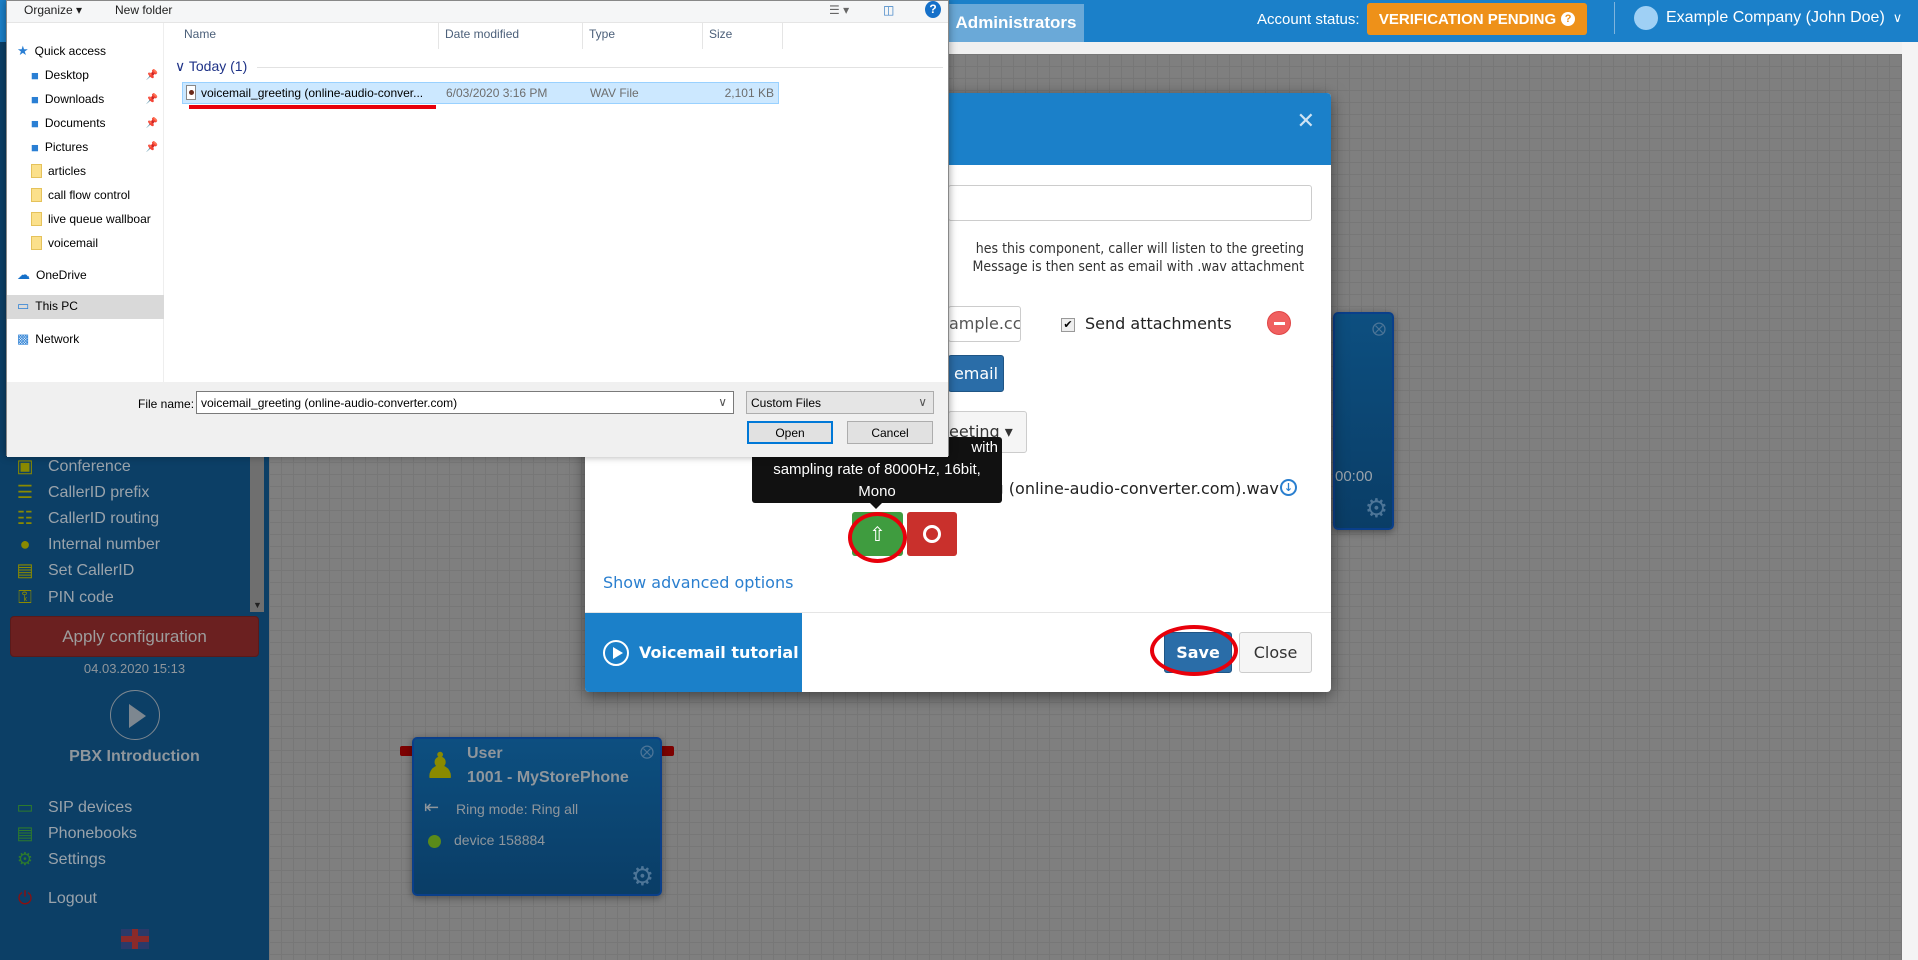 Image resolution: width=1918 pixels, height=960 pixels. I want to click on preview-pane-icon: ◫, so click(888, 10).